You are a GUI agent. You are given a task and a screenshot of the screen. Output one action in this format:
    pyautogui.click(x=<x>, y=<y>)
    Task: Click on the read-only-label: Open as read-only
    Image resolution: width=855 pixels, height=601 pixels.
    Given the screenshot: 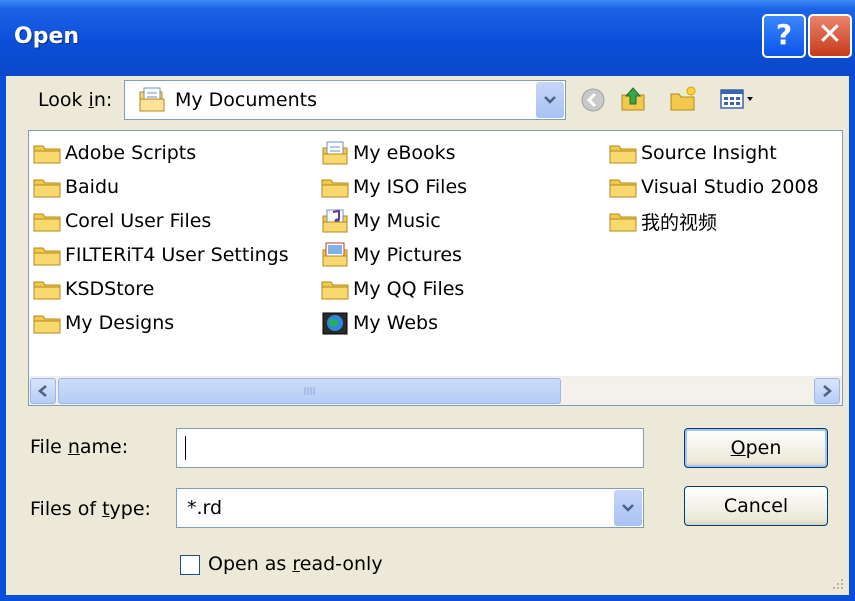 What is the action you would take?
    pyautogui.click(x=295, y=564)
    